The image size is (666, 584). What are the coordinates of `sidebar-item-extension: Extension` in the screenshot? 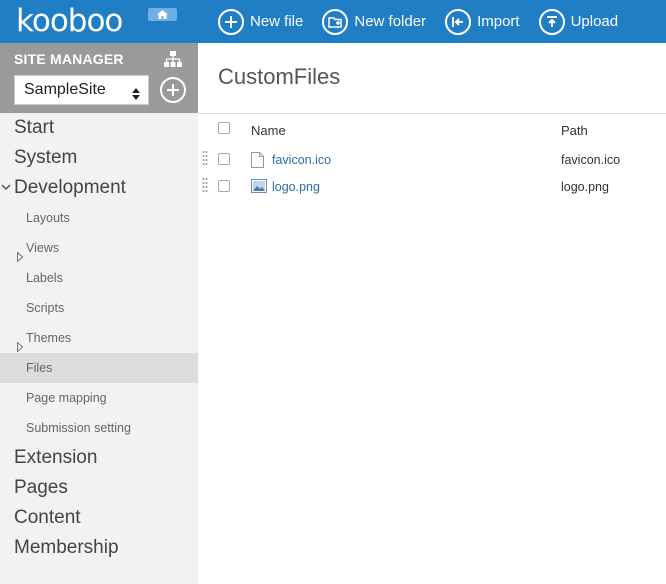 It's located at (99, 458).